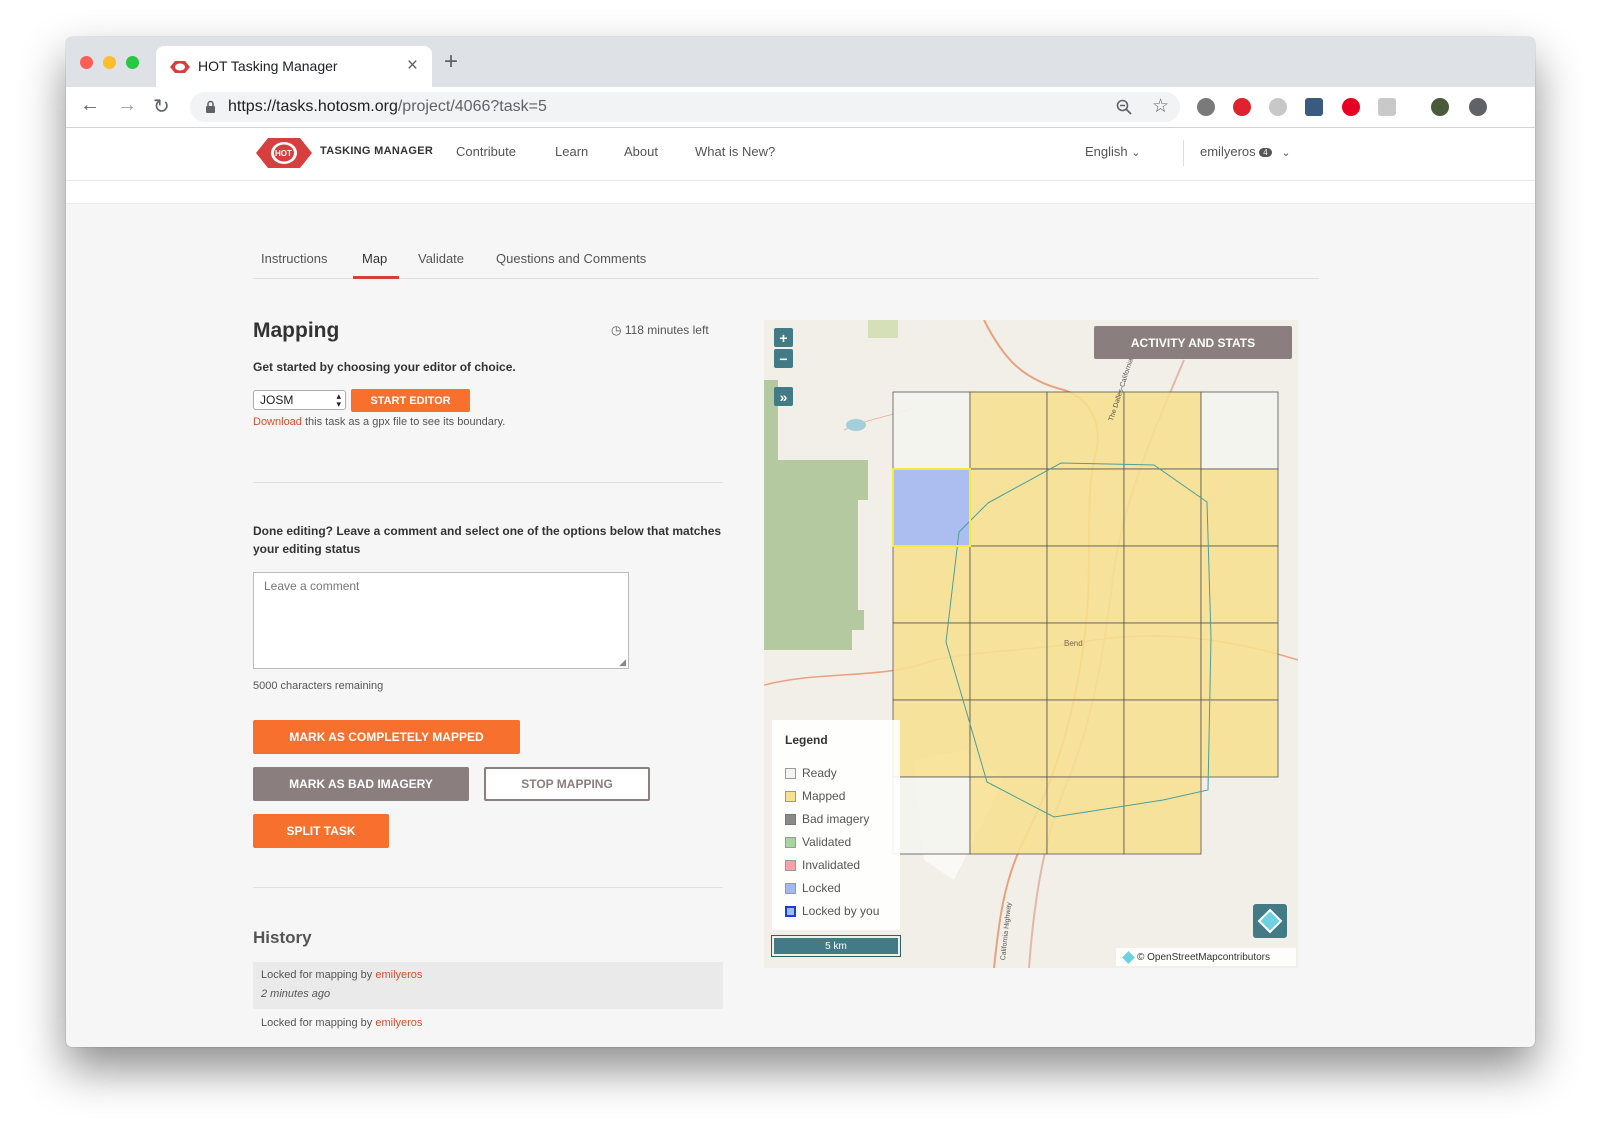 The height and width of the screenshot is (1137, 1600). I want to click on nav-learn: Learn, so click(571, 151).